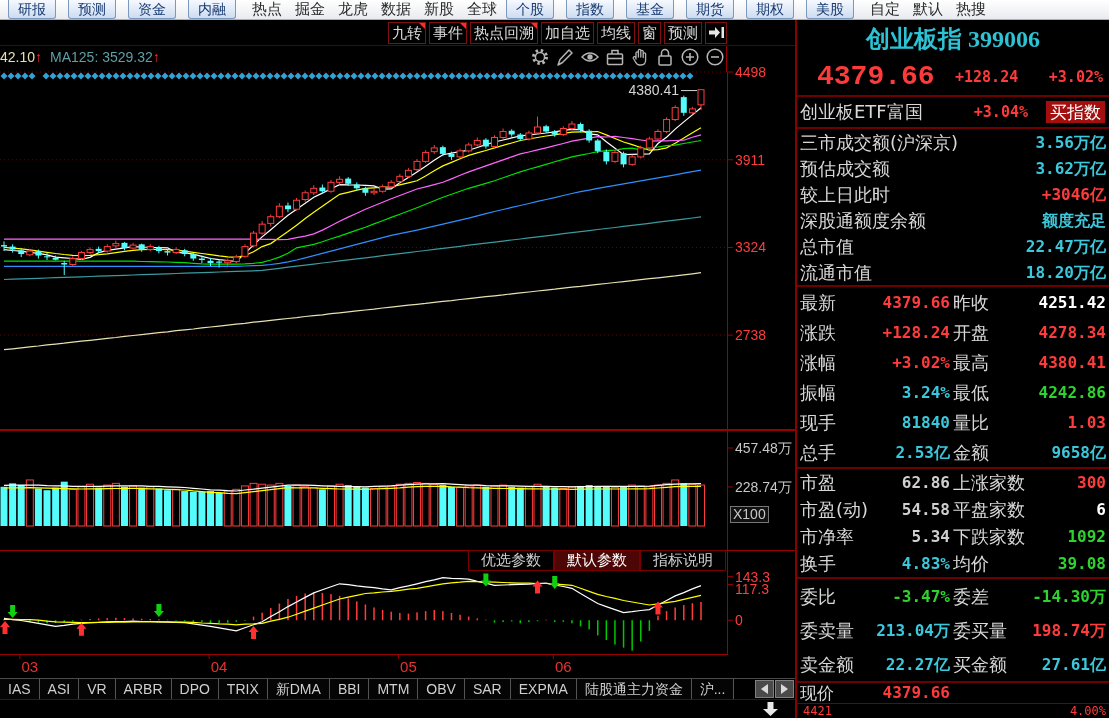  I want to click on stat-label: 委卖量, so click(827, 630).